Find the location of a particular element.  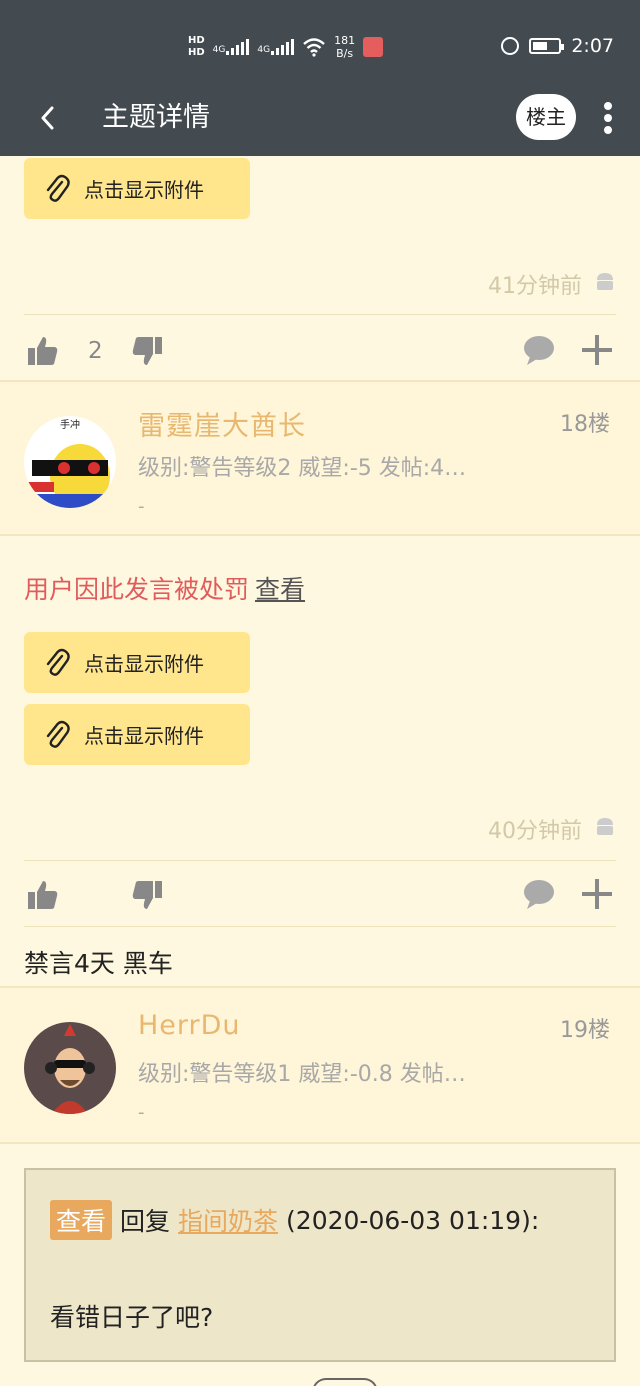

loading-icon is located at coordinates (345, 1382).